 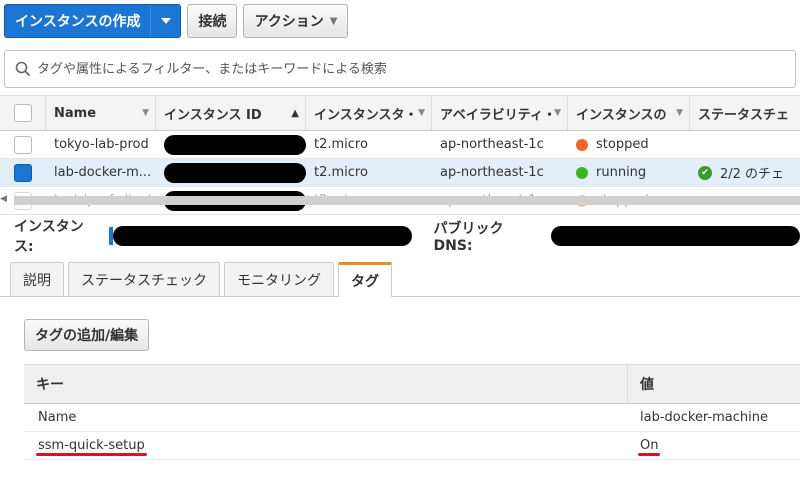 What do you see at coordinates (745, 144) in the screenshot?
I see `status-check` at bounding box center [745, 144].